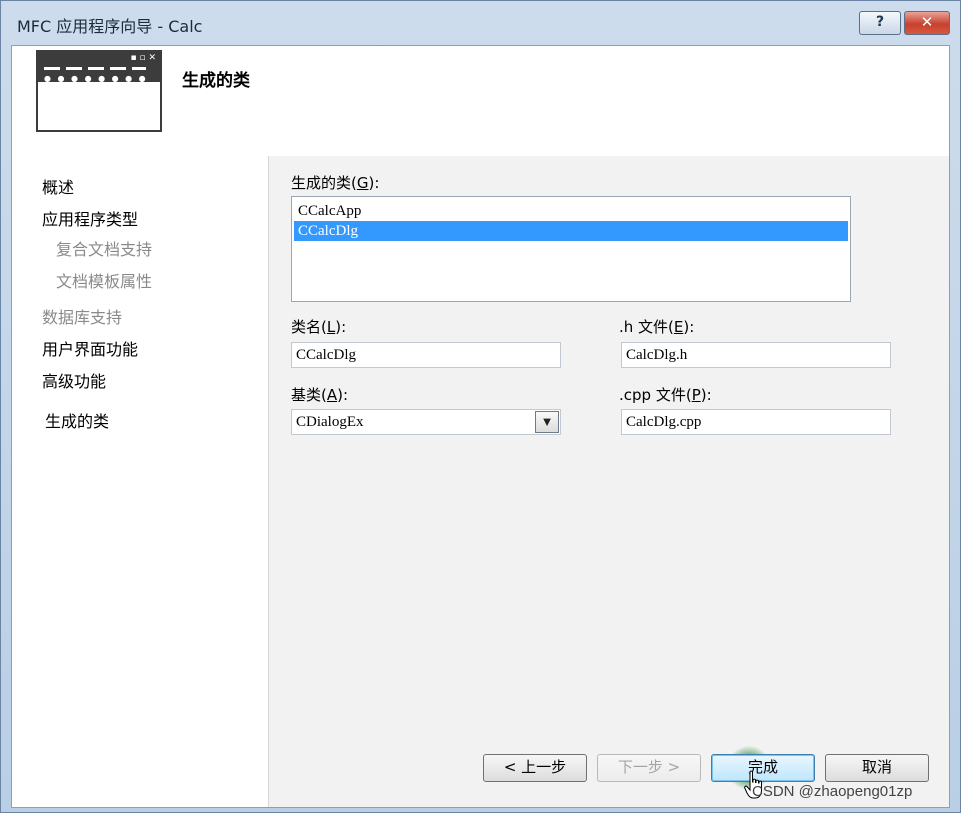 This screenshot has width=961, height=813. What do you see at coordinates (77, 420) in the screenshot?
I see `nav-item-generated-classes: 生成的类` at bounding box center [77, 420].